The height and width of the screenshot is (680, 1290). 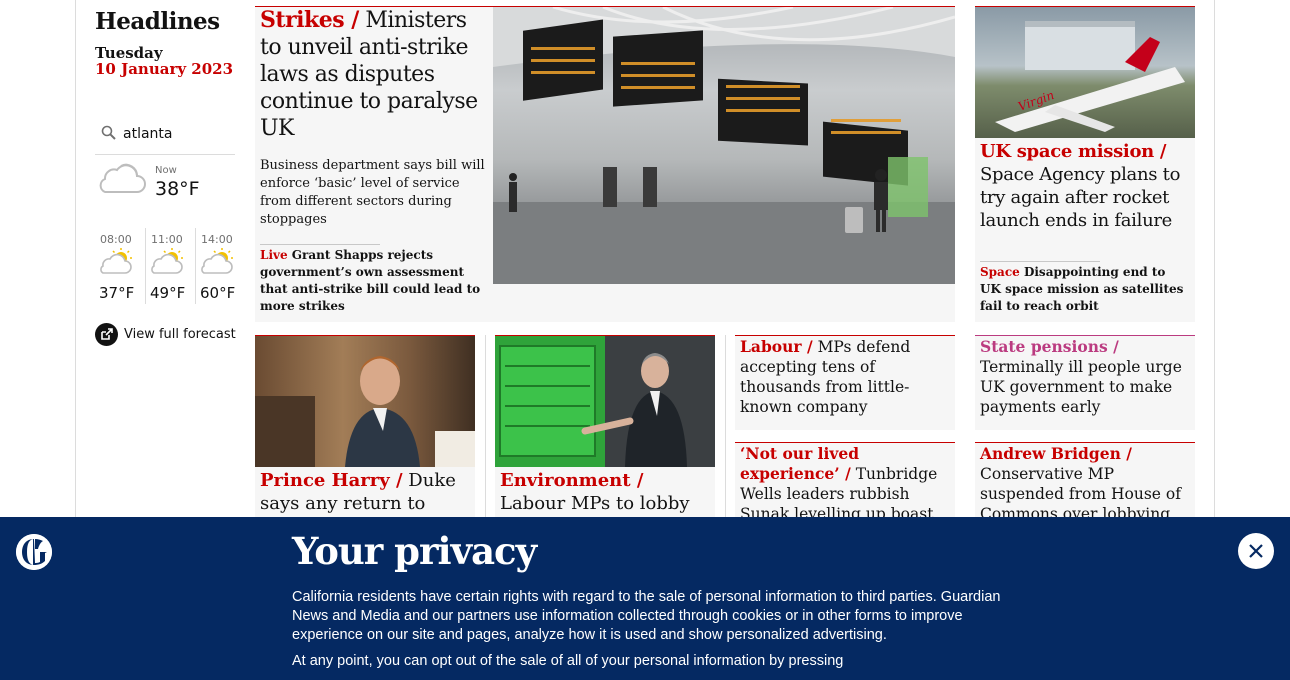 What do you see at coordinates (116, 239) in the screenshot?
I see `forecast-time: 08:00` at bounding box center [116, 239].